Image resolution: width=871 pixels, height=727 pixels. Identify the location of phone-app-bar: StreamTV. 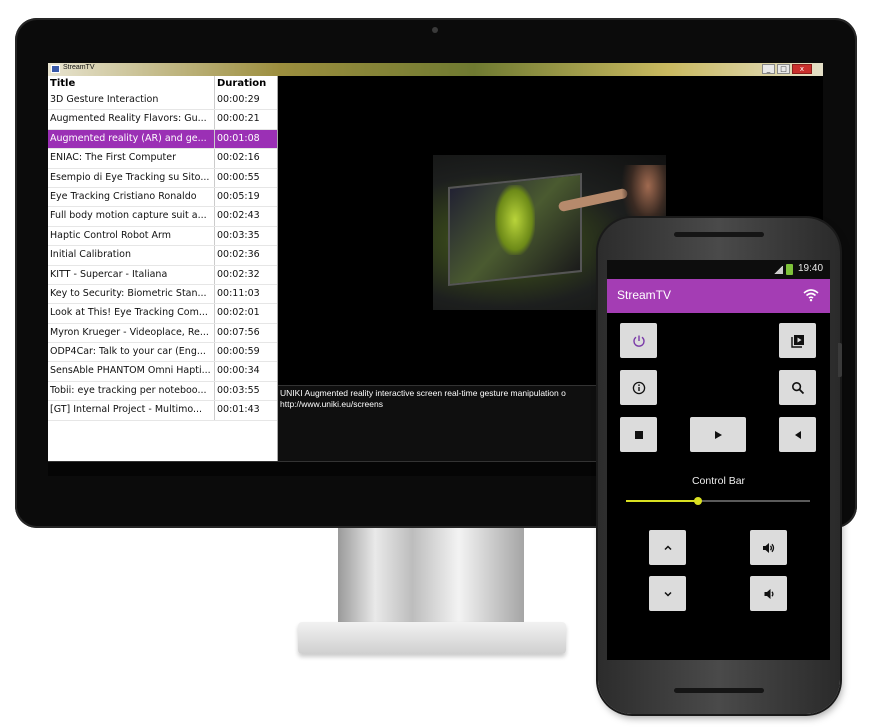
(718, 296).